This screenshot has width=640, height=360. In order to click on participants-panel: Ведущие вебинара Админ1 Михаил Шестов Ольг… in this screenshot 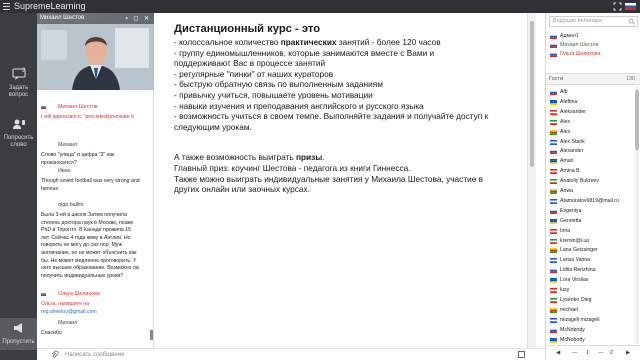, I will do `click(592, 186)`.